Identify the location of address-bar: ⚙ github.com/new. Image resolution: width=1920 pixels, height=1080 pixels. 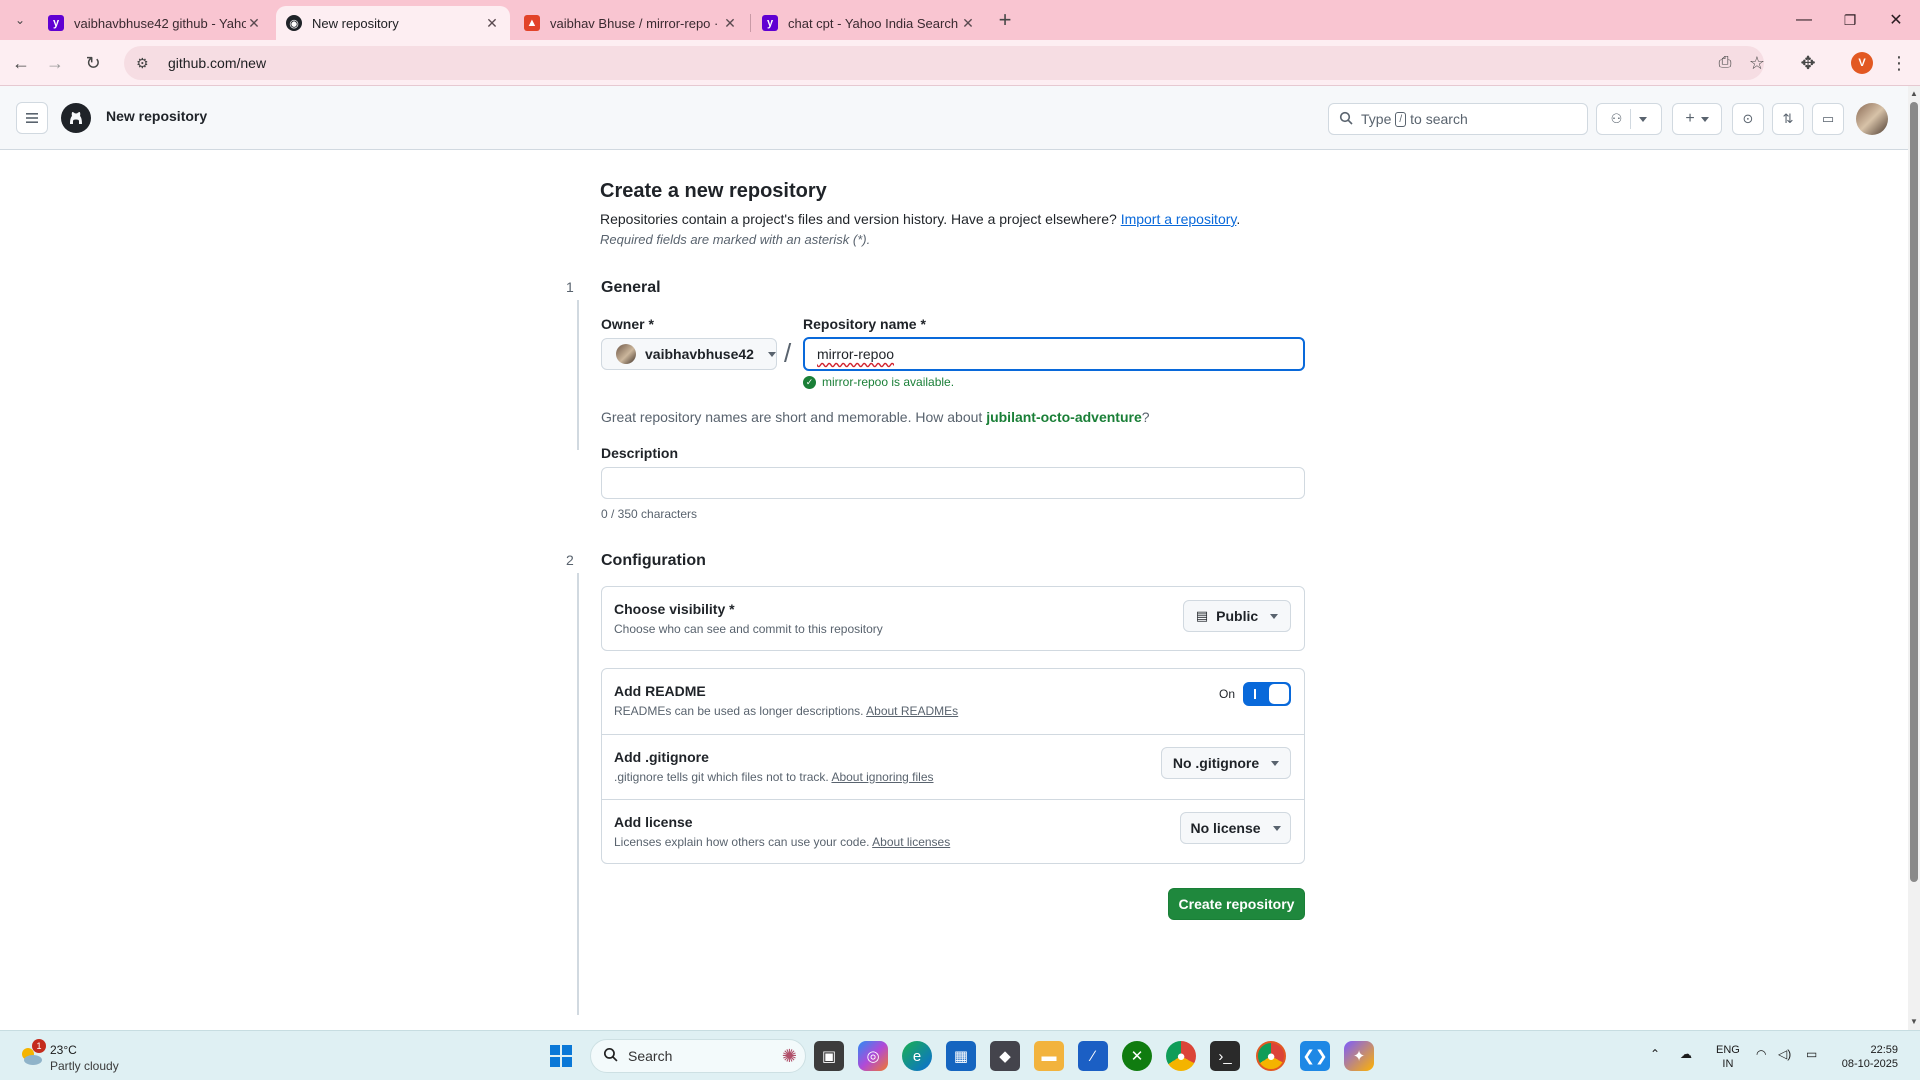
(944, 63).